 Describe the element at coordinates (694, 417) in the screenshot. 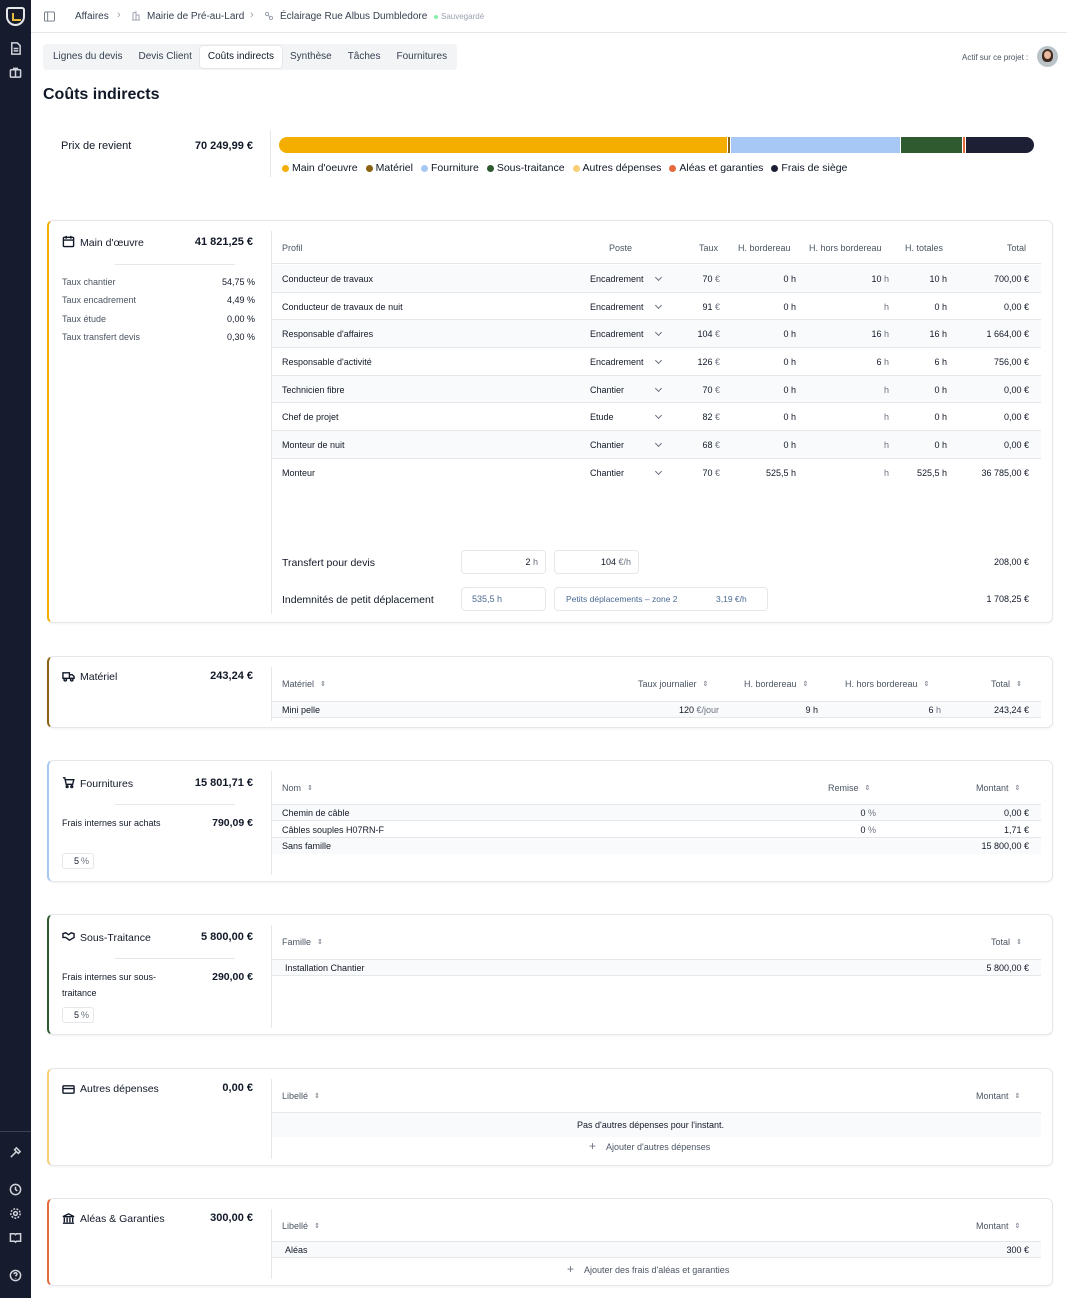

I see `taux-input: 82 €` at that location.